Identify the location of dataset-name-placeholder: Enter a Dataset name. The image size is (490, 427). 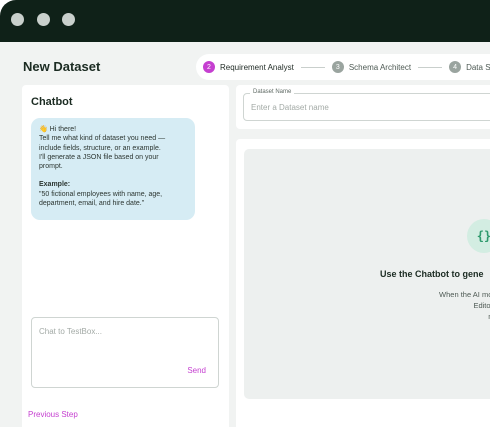
(290, 107).